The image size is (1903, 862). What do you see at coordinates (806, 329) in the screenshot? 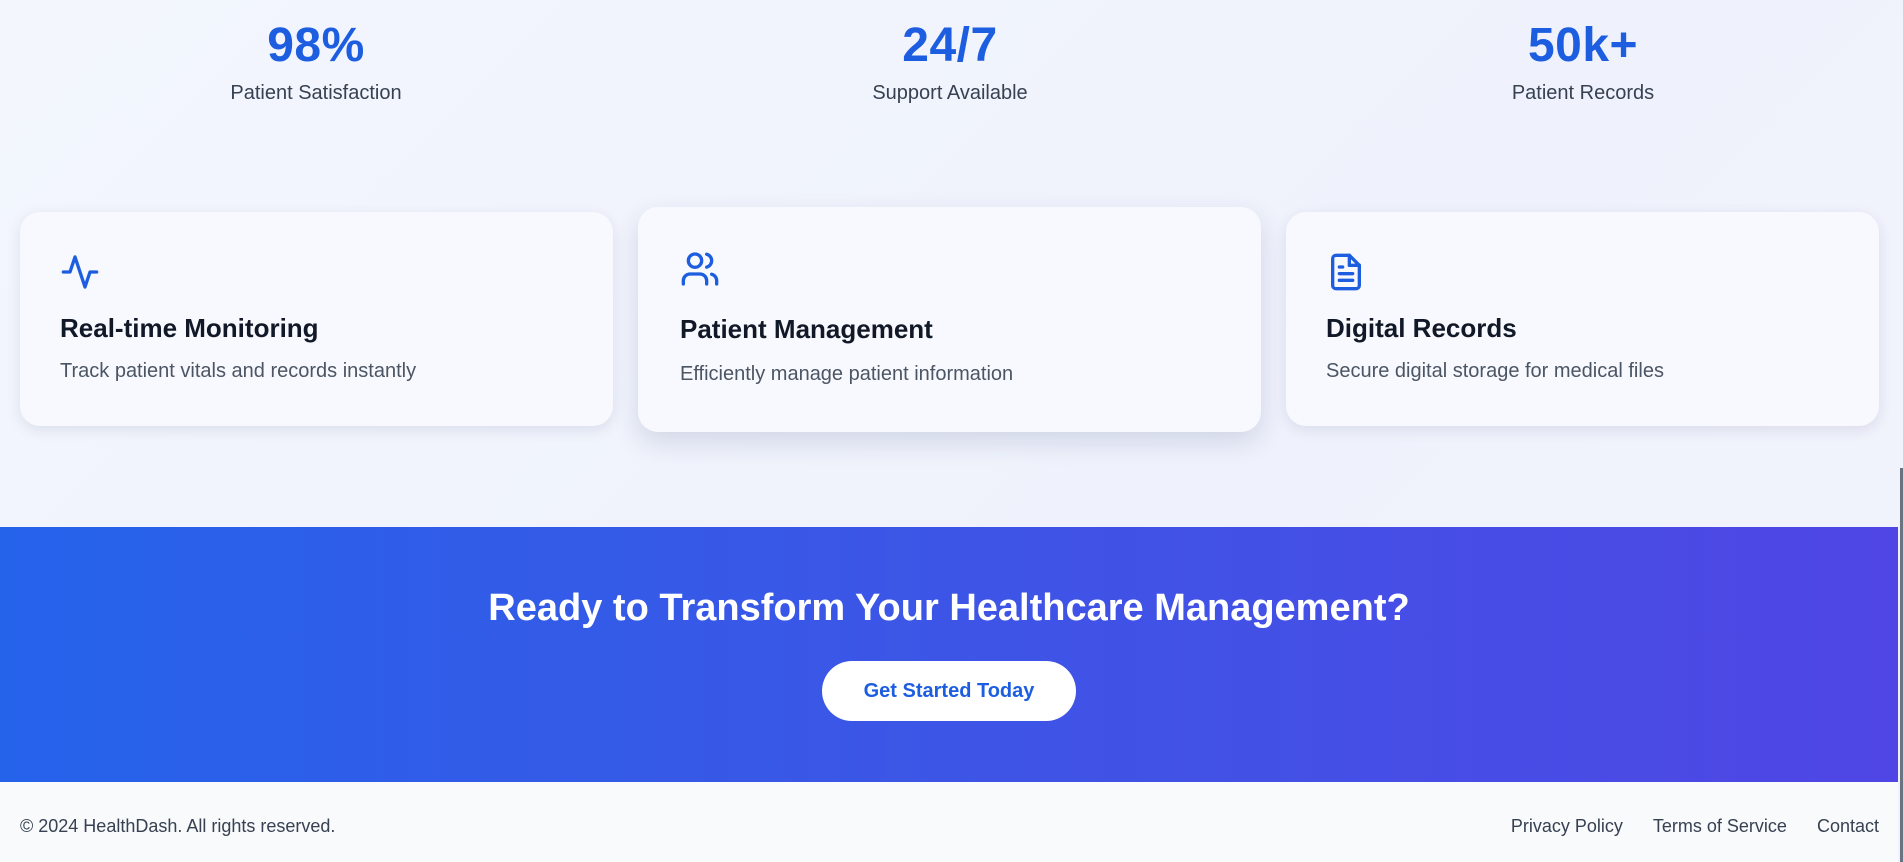
I see `feature-title: Patient Management` at bounding box center [806, 329].